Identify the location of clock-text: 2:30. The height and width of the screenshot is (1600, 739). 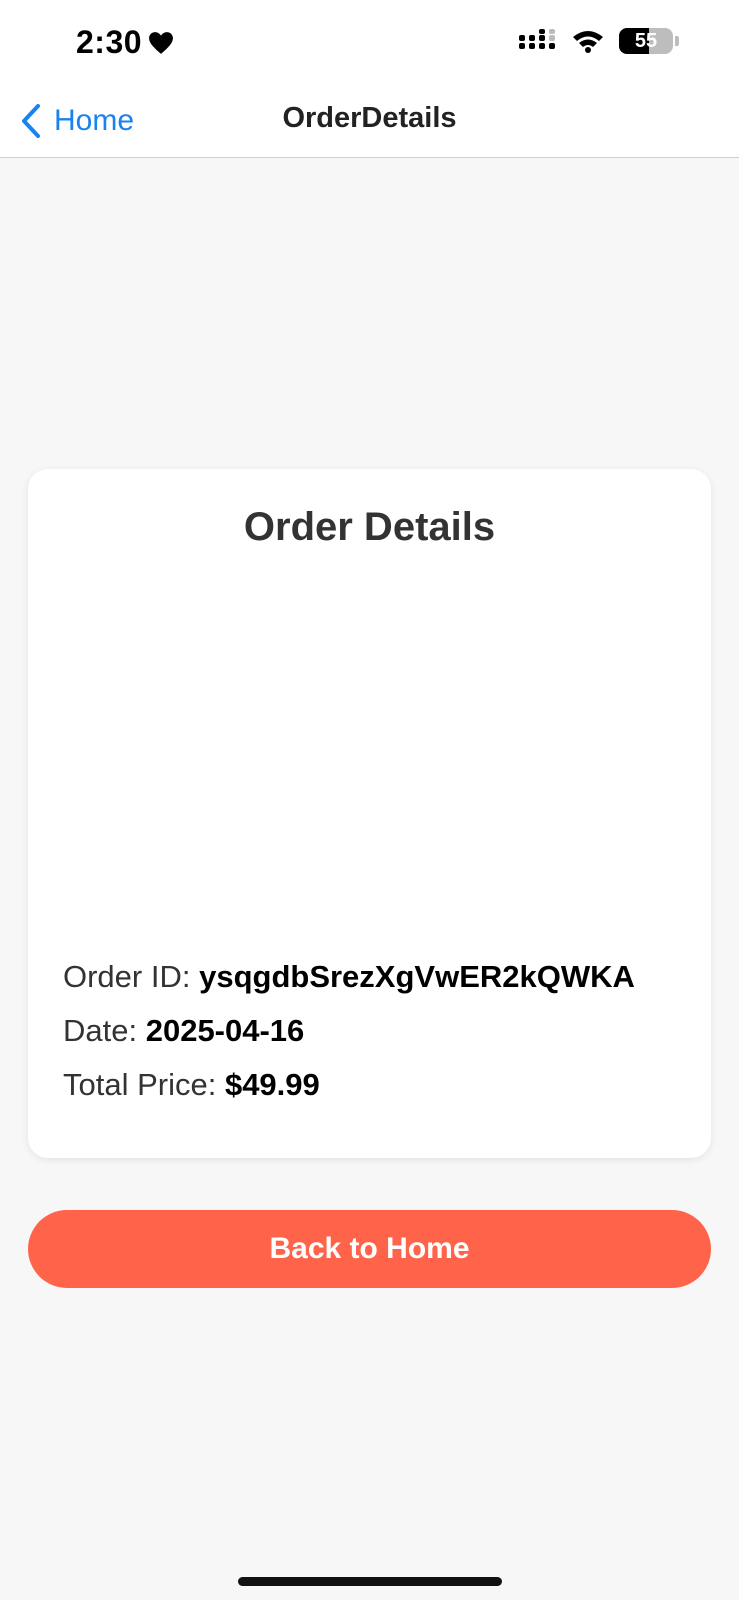
(109, 42).